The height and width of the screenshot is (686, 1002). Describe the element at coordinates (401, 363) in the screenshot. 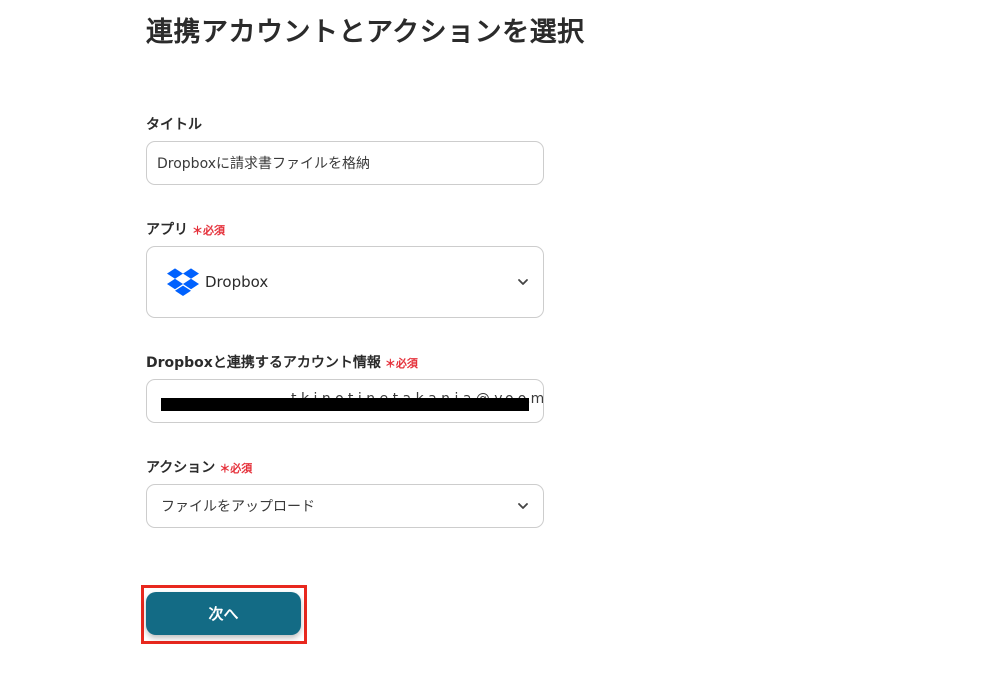

I see `account-required-badge: ＊必須` at that location.